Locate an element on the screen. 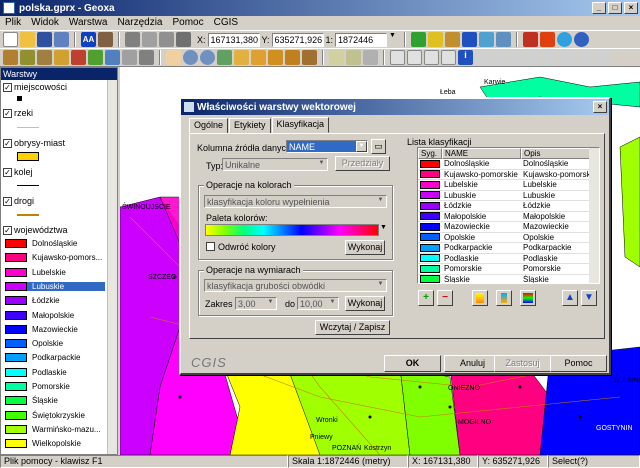  dimensions-operation-select: klasyfikacja grubości obwódki ▼ is located at coordinates (295, 285).